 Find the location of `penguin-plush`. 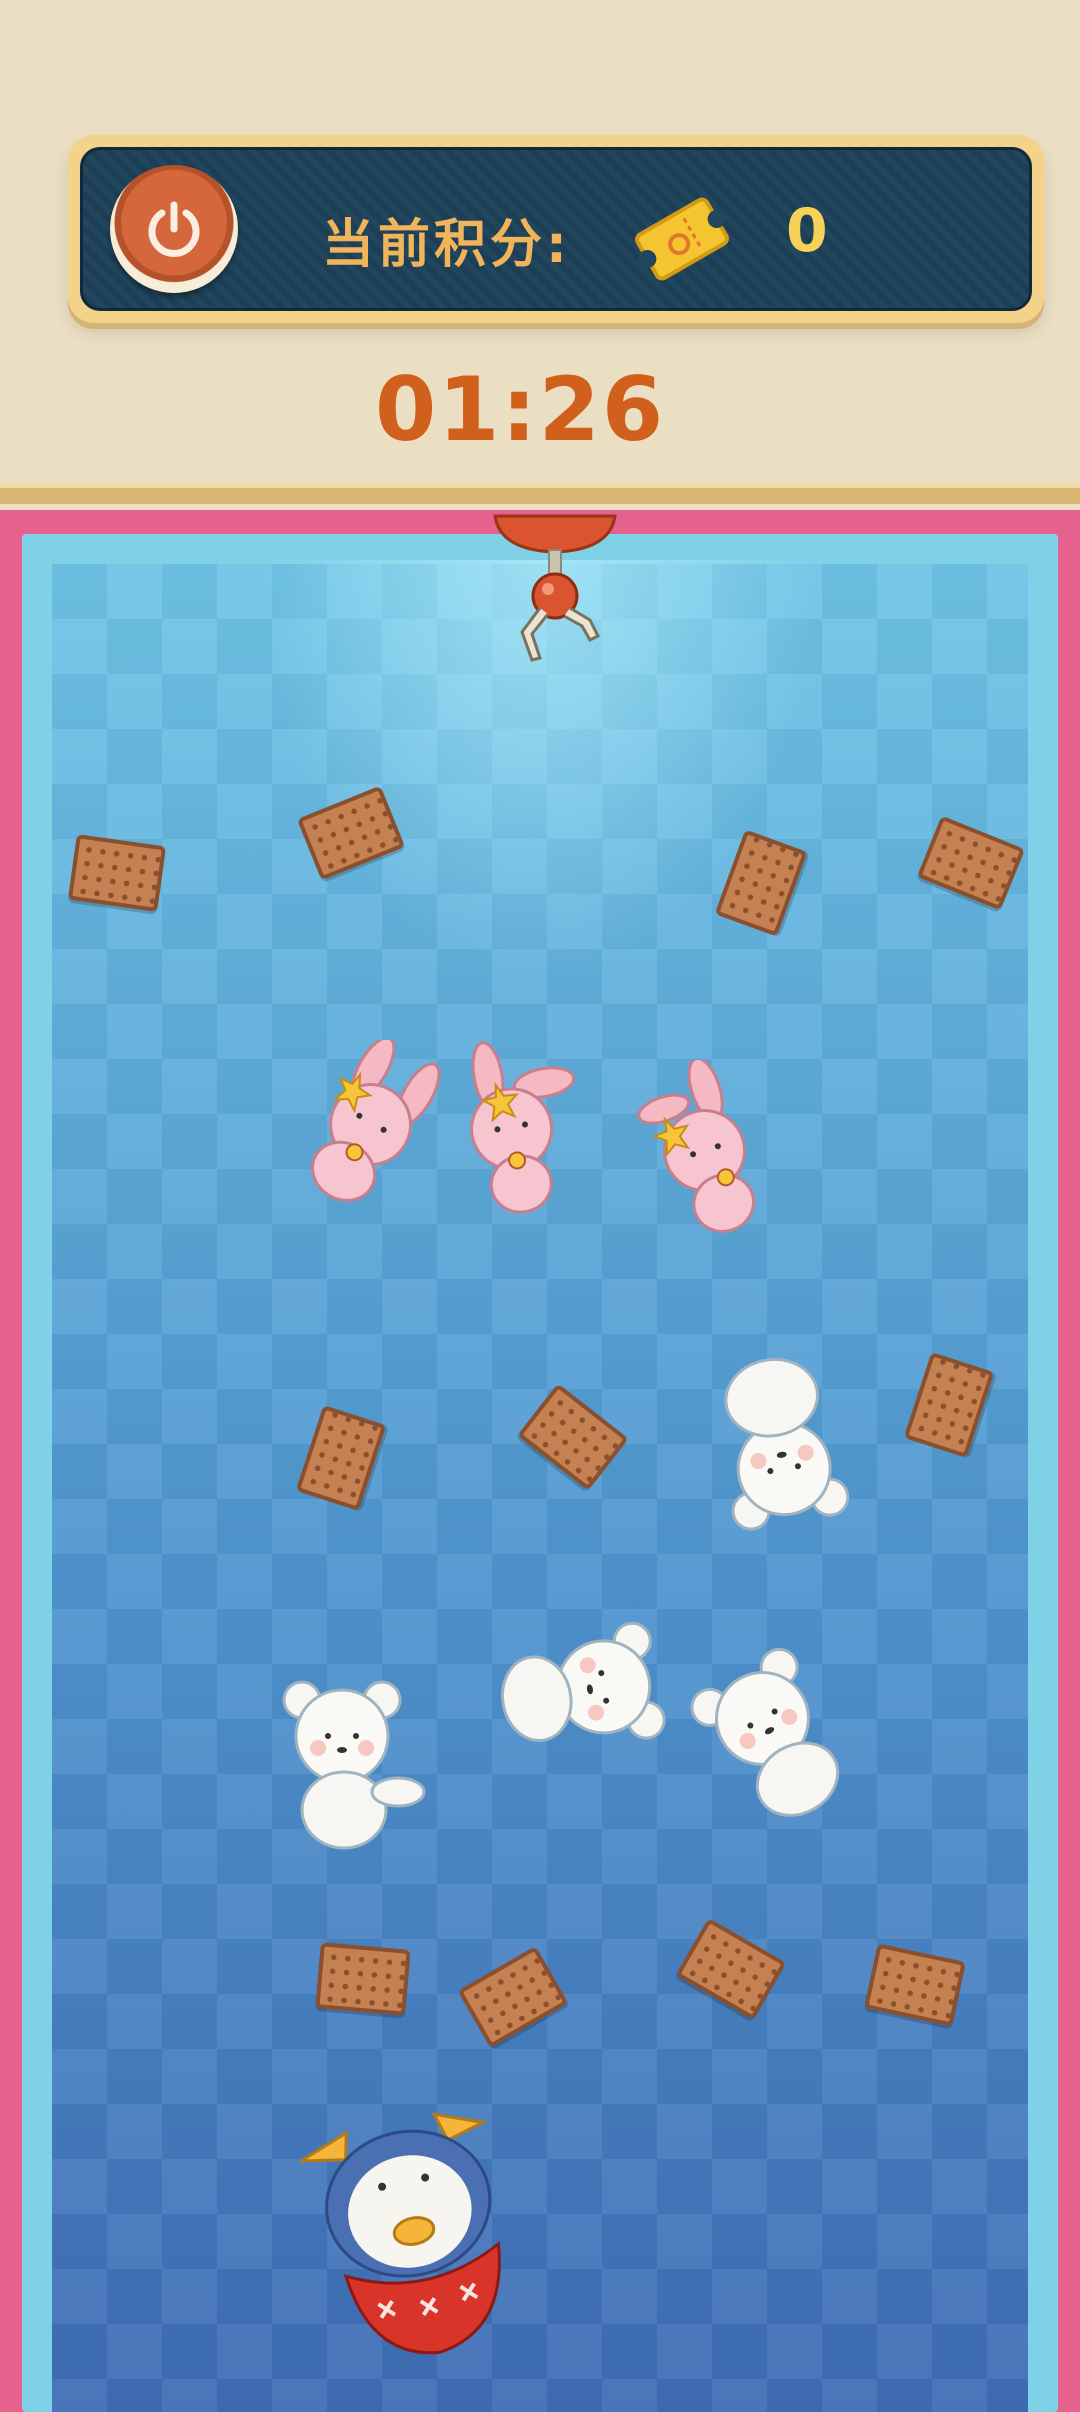

penguin-plush is located at coordinates (420, 2240).